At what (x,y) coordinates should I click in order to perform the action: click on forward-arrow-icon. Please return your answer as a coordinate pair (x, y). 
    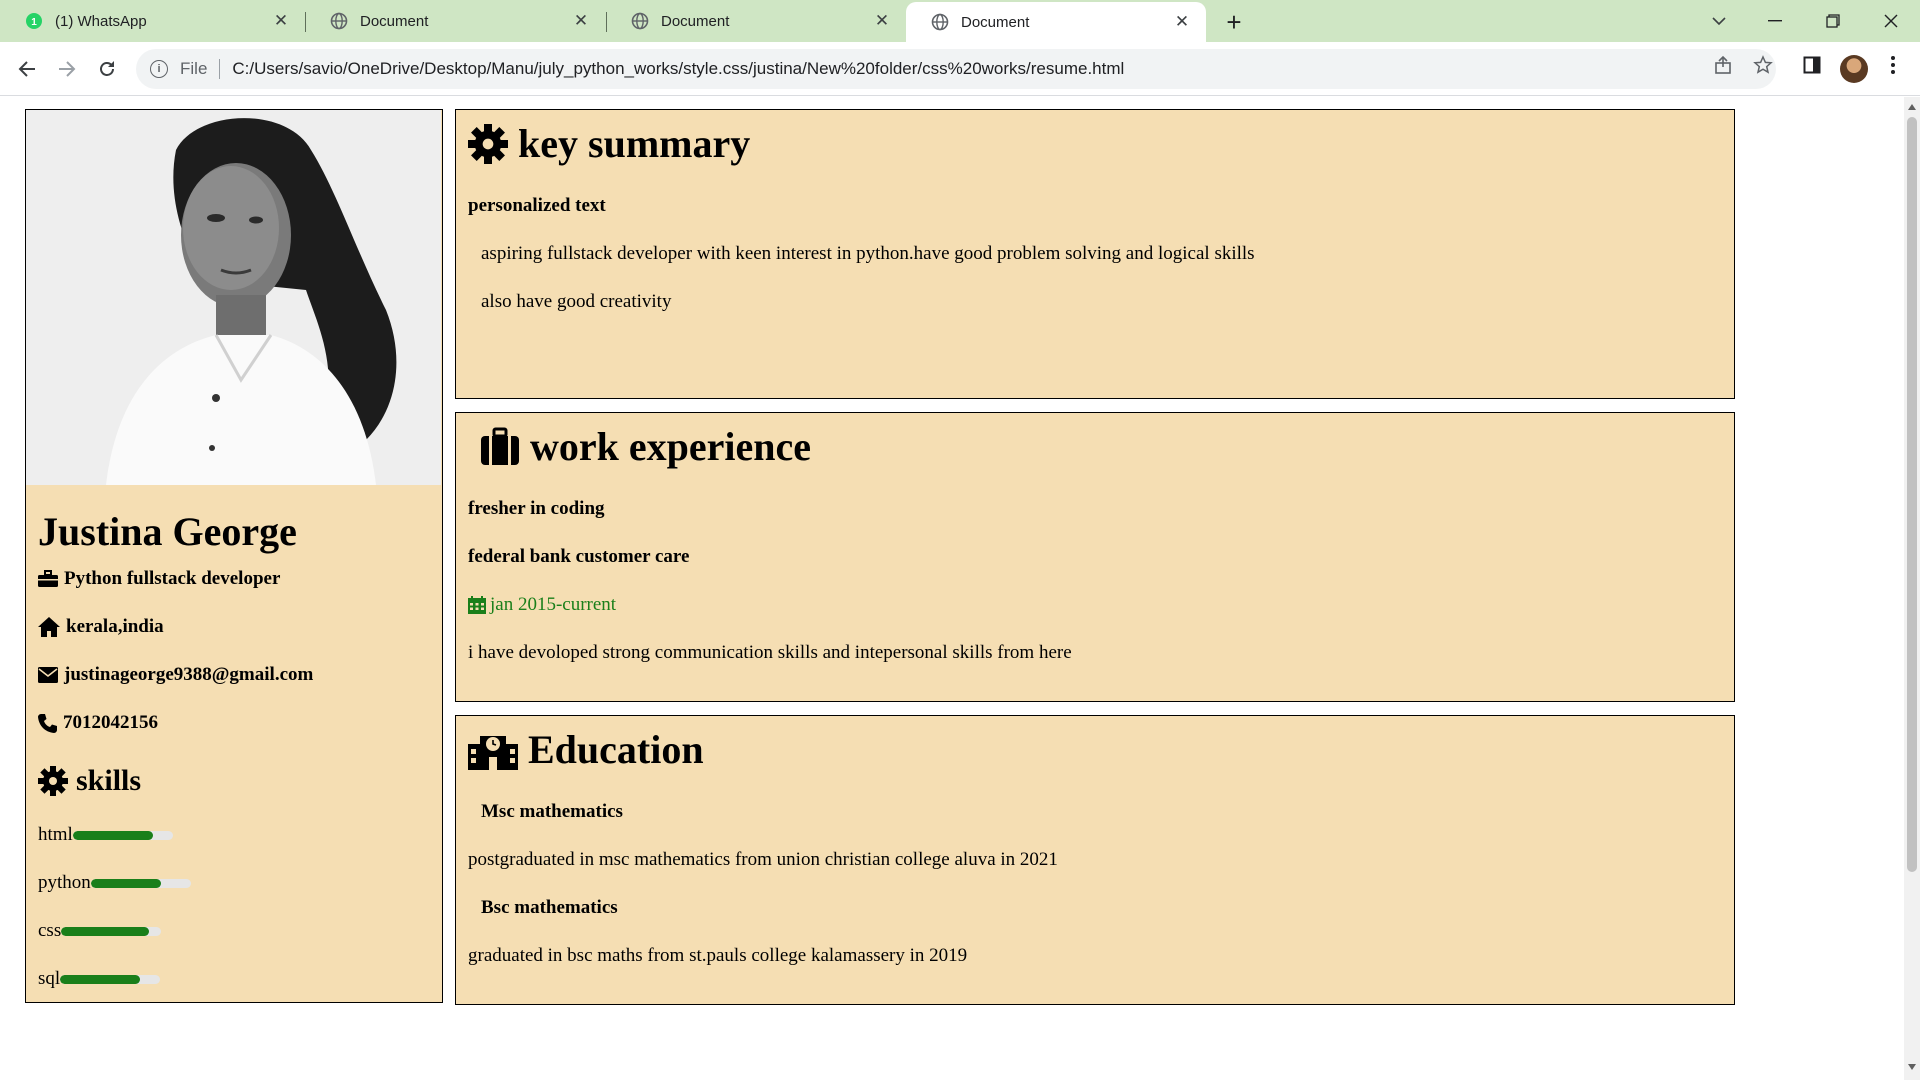
    Looking at the image, I should click on (67, 69).